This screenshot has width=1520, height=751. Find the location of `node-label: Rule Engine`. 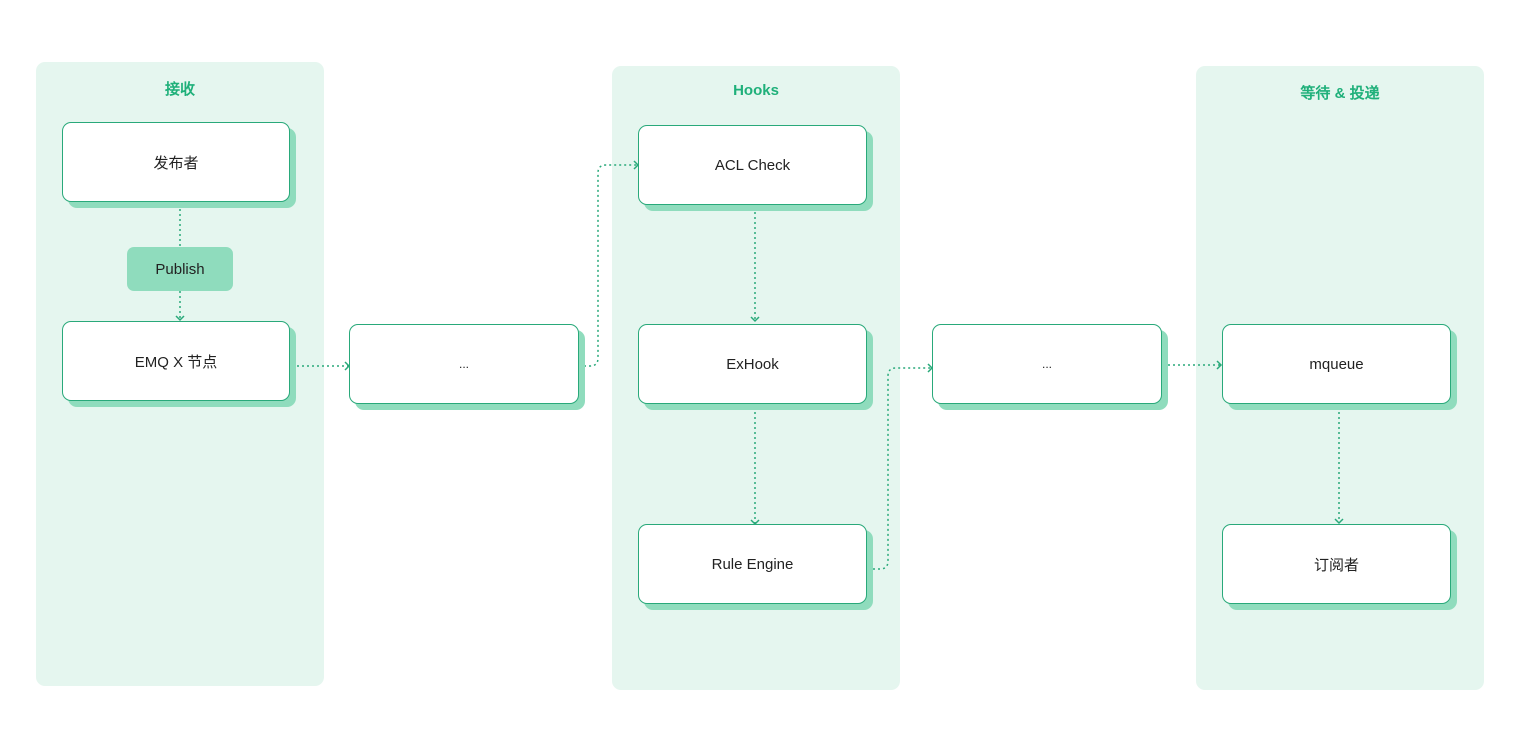

node-label: Rule Engine is located at coordinates (752, 564).